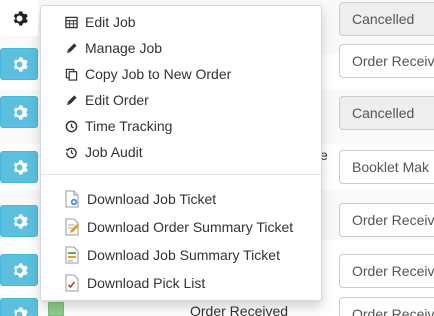 Image resolution: width=434 pixels, height=316 pixels. I want to click on document-list-icon, so click(72, 255).